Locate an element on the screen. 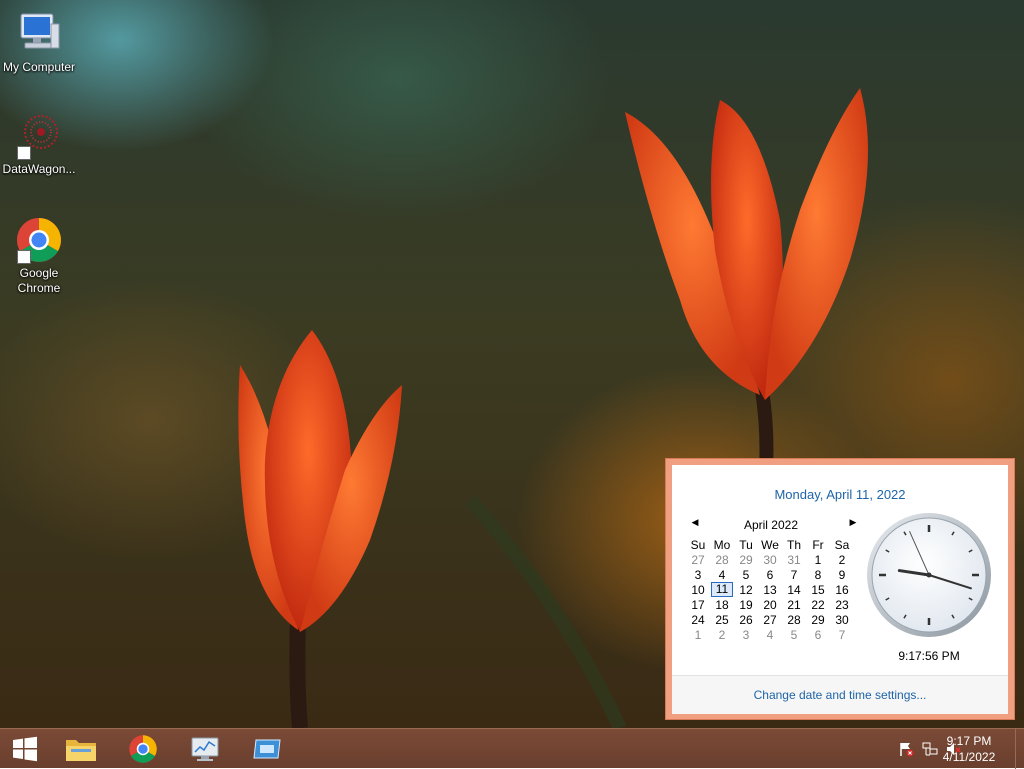  weekday-header-row: Su Mo Tu We Th Fr Sa is located at coordinates (770, 544).